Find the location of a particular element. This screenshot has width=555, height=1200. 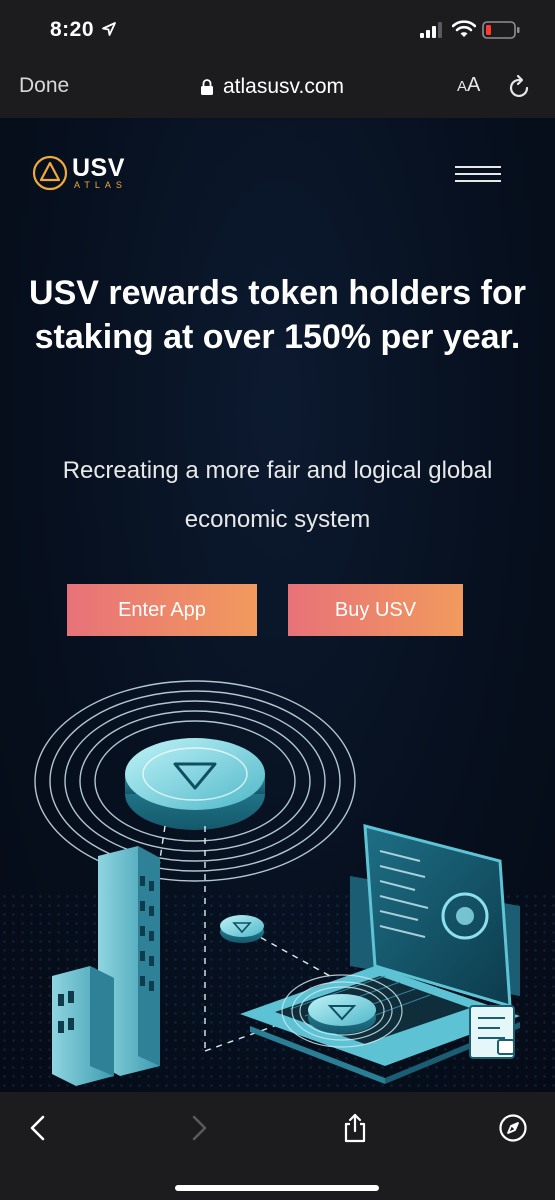

wifi-icon is located at coordinates (464, 28).